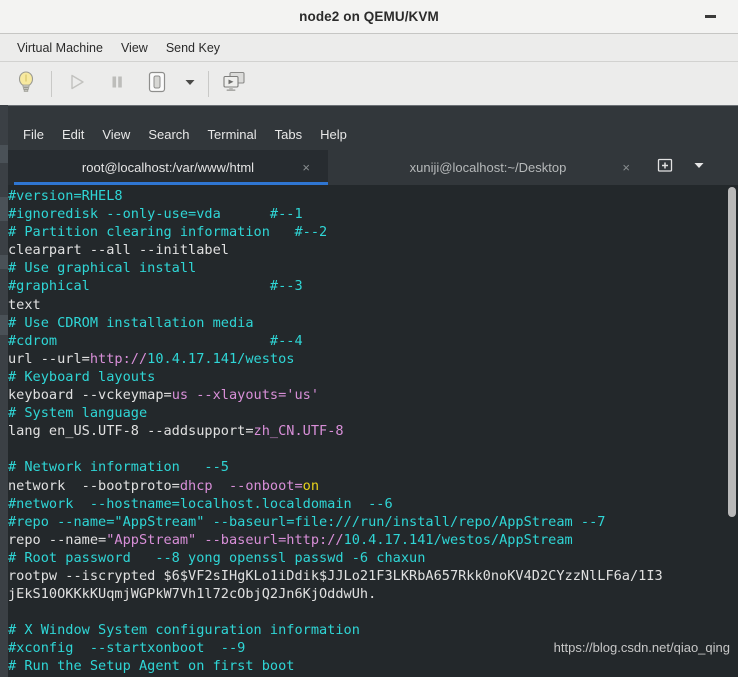 This screenshot has height=677, width=738. Describe the element at coordinates (168, 232) in the screenshot. I see `terminal-span: # Partition clearing information #--2` at that location.